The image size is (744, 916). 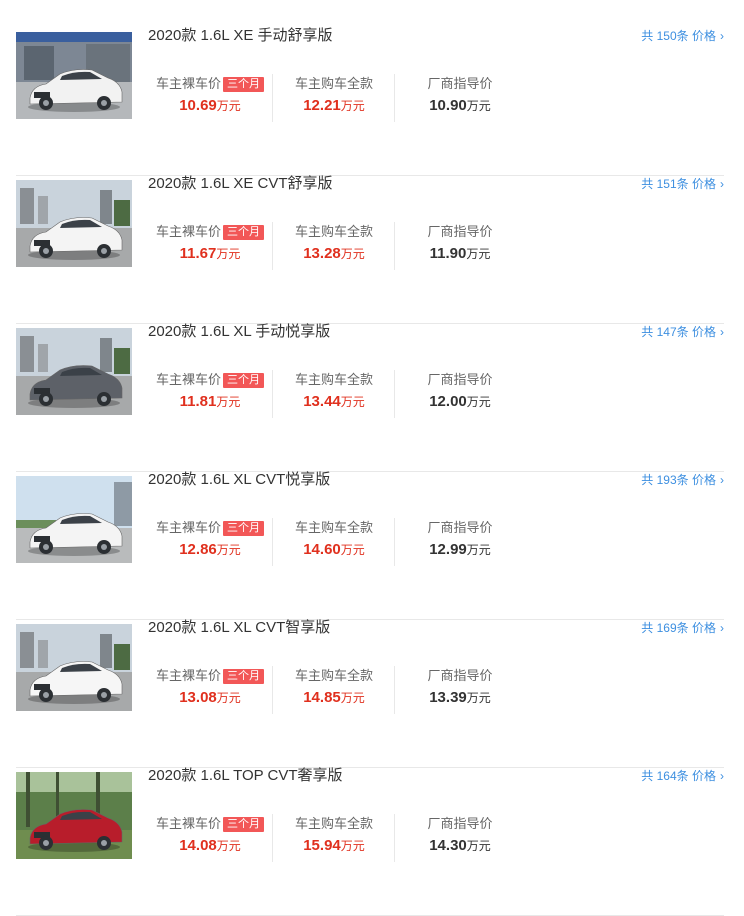 I want to click on guide-price-block: 厂商指导价 14.30万元, so click(x=459, y=838).